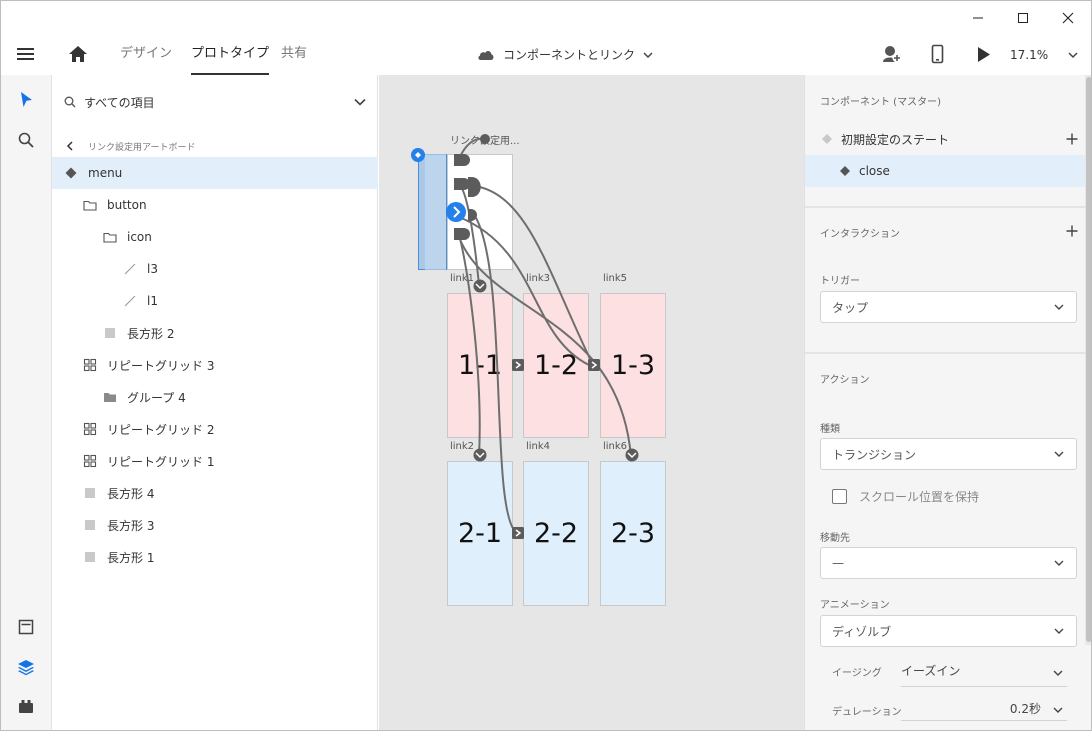 The width and height of the screenshot is (1092, 731). Describe the element at coordinates (215, 102) in the screenshot. I see `layer-filter: すべての項目` at that location.